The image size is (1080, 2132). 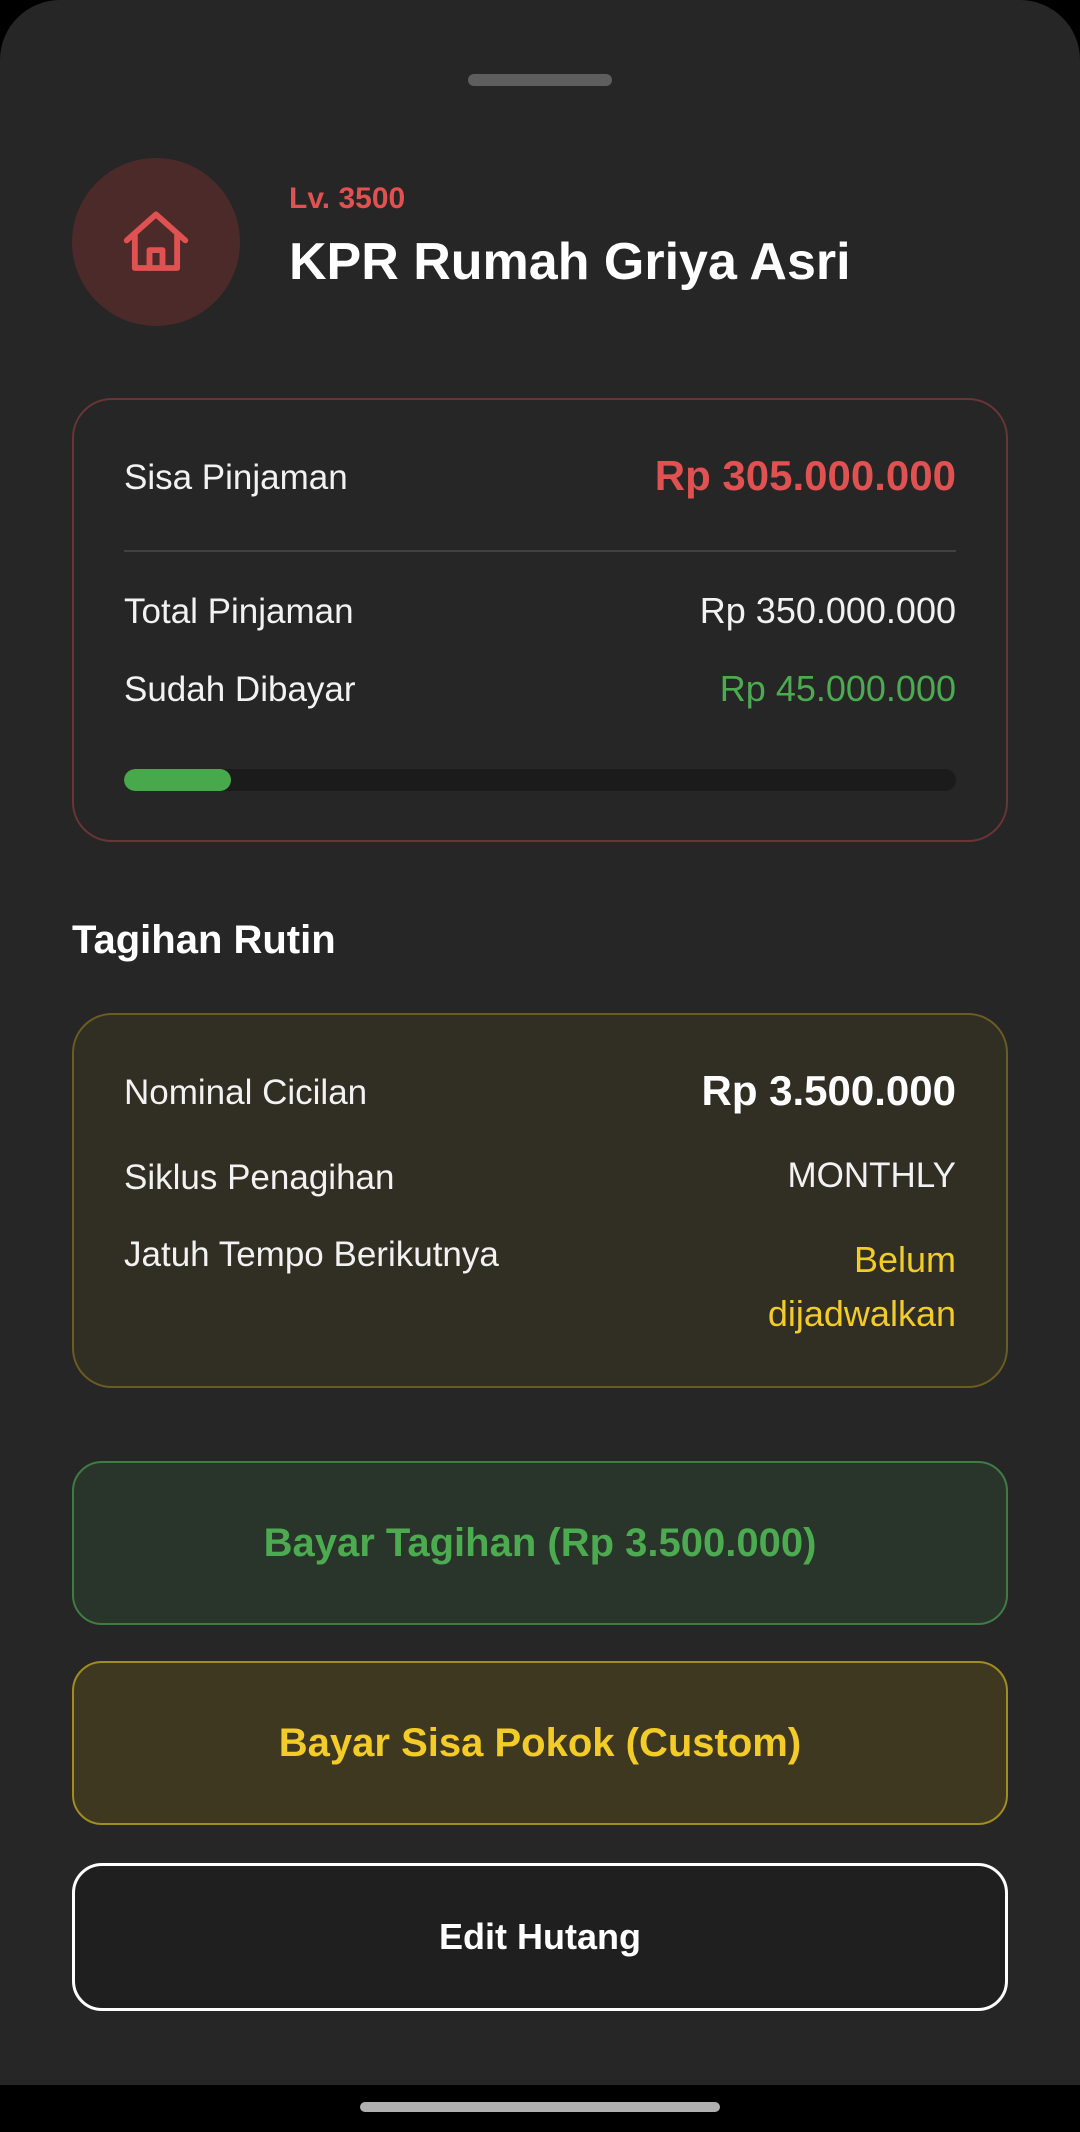 I want to click on house-icon, so click(x=156, y=241).